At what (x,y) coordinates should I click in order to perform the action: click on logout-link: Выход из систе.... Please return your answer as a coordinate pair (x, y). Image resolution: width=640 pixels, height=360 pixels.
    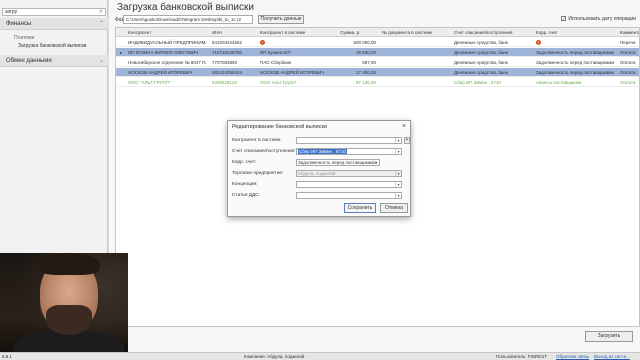
    Looking at the image, I should click on (612, 356).